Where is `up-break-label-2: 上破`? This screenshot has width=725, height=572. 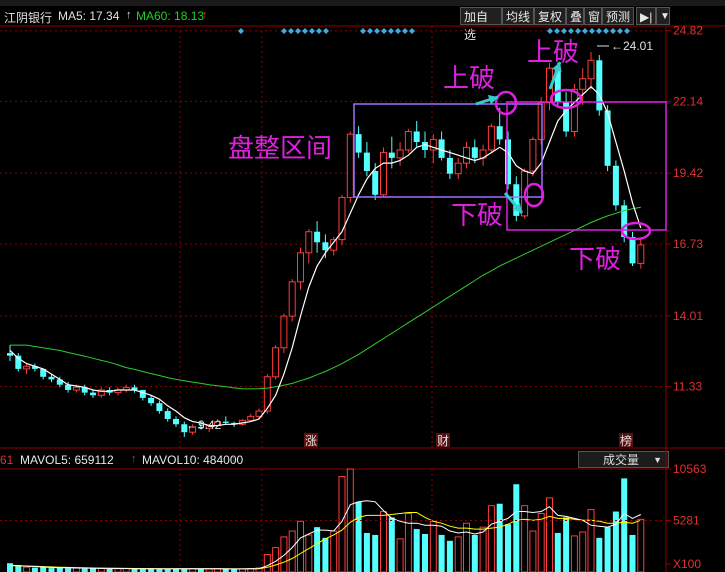 up-break-label-2: 上破 is located at coordinates (553, 52).